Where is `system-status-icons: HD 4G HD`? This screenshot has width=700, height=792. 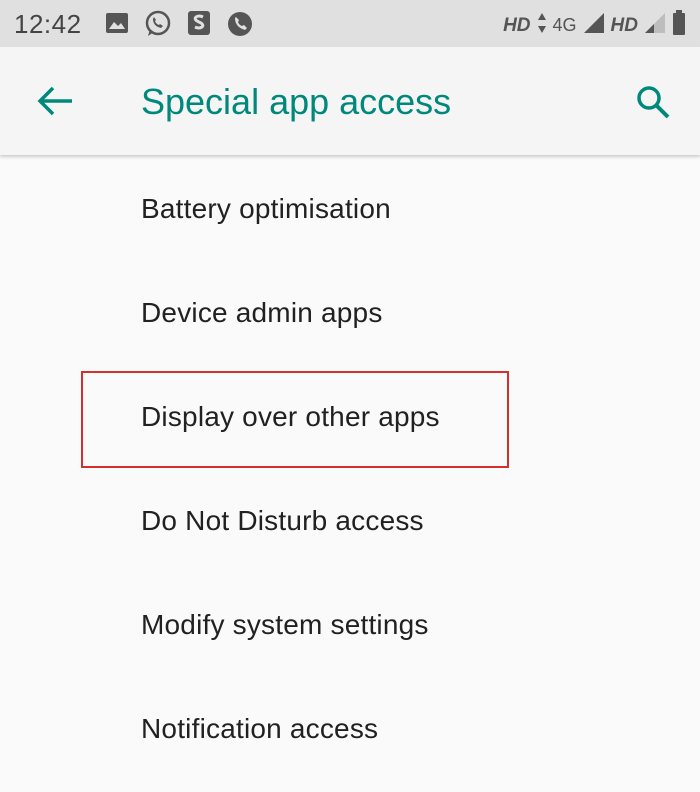 system-status-icons: HD 4G HD is located at coordinates (594, 25).